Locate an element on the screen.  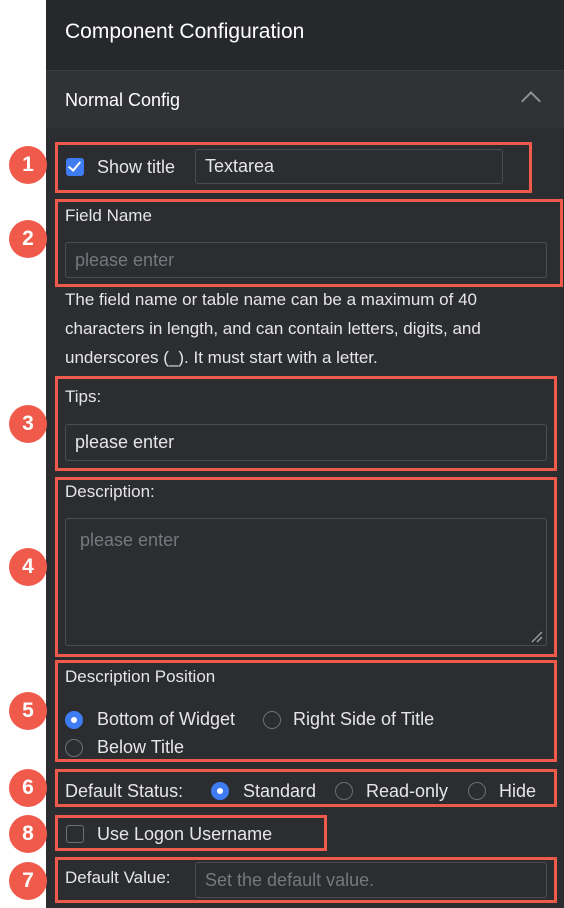
resize-handle-icon is located at coordinates (537, 637).